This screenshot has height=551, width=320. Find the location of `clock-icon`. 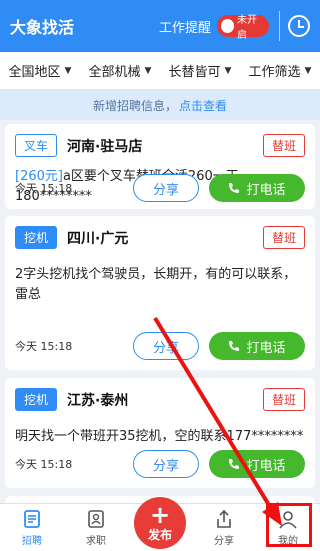

clock-icon is located at coordinates (299, 26).